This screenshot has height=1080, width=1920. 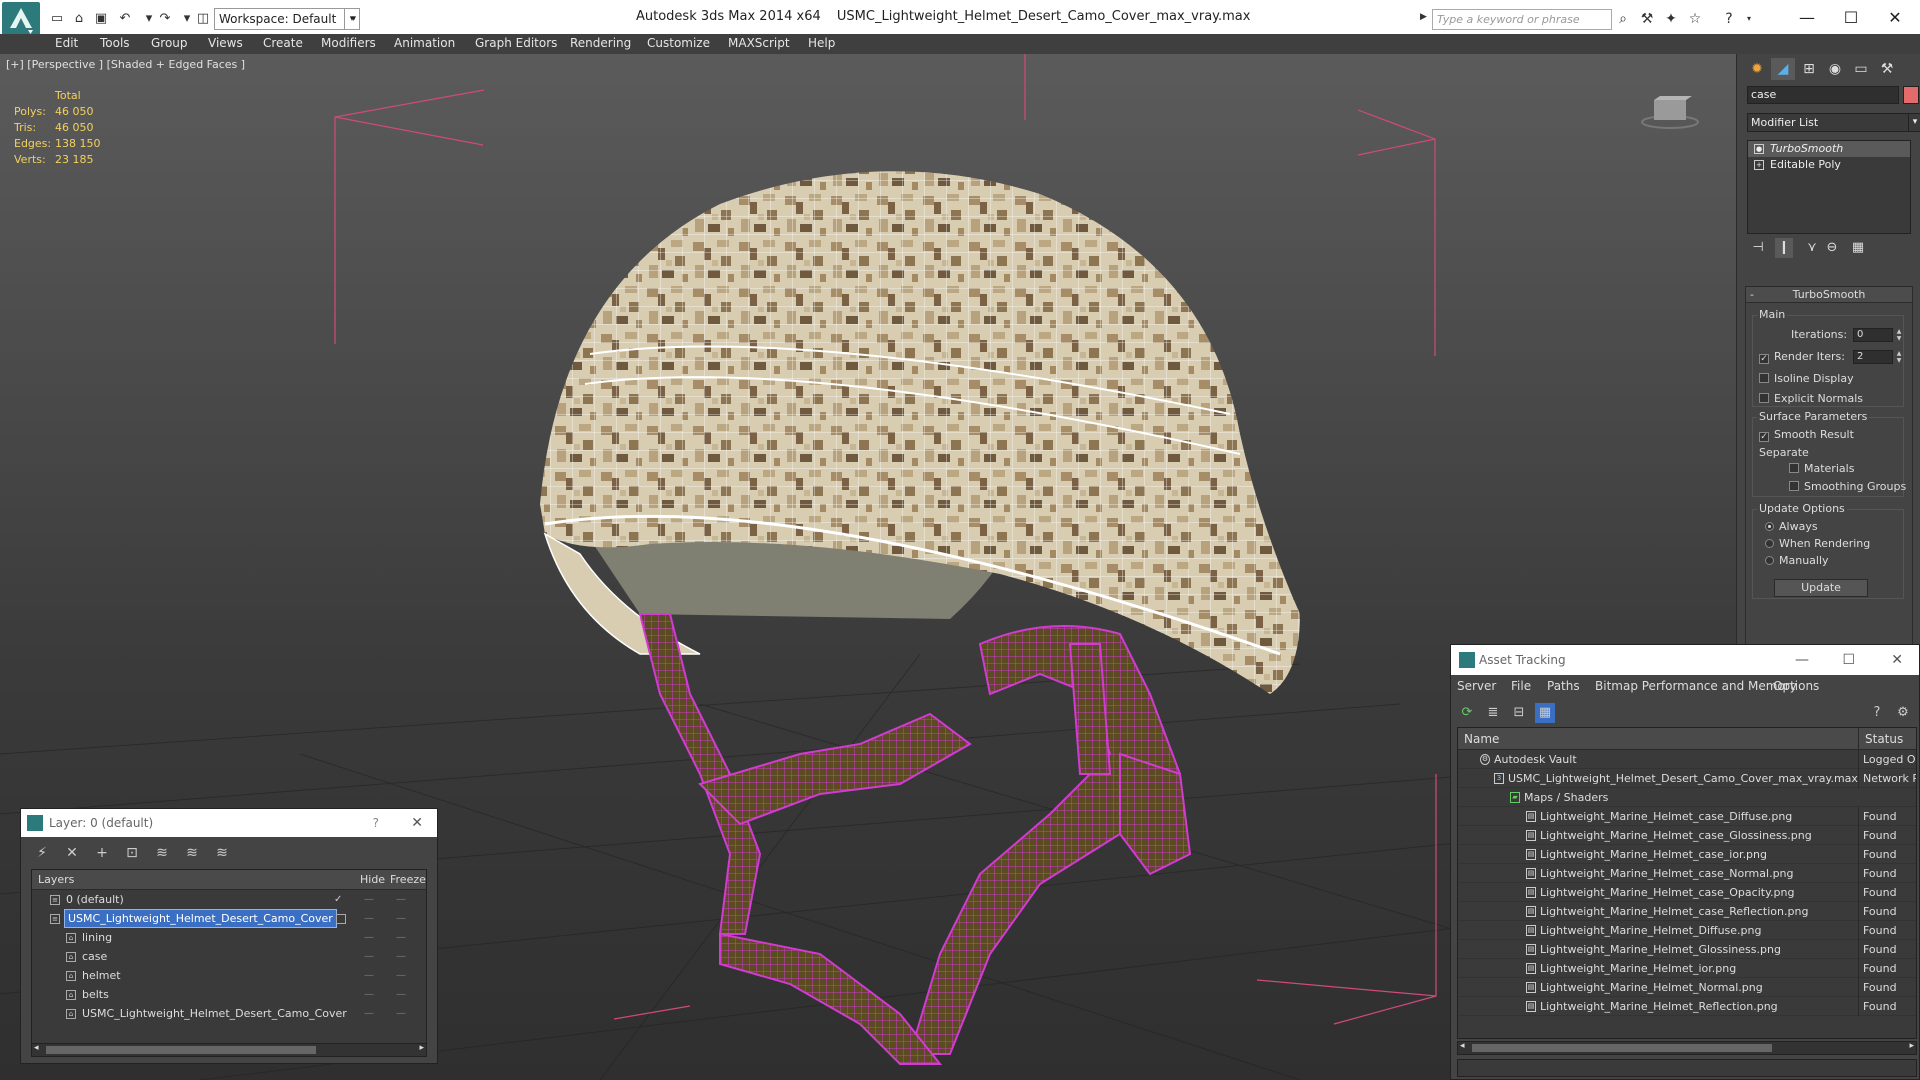 I want to click on expand-plus-icon: +, so click(x=1759, y=165).